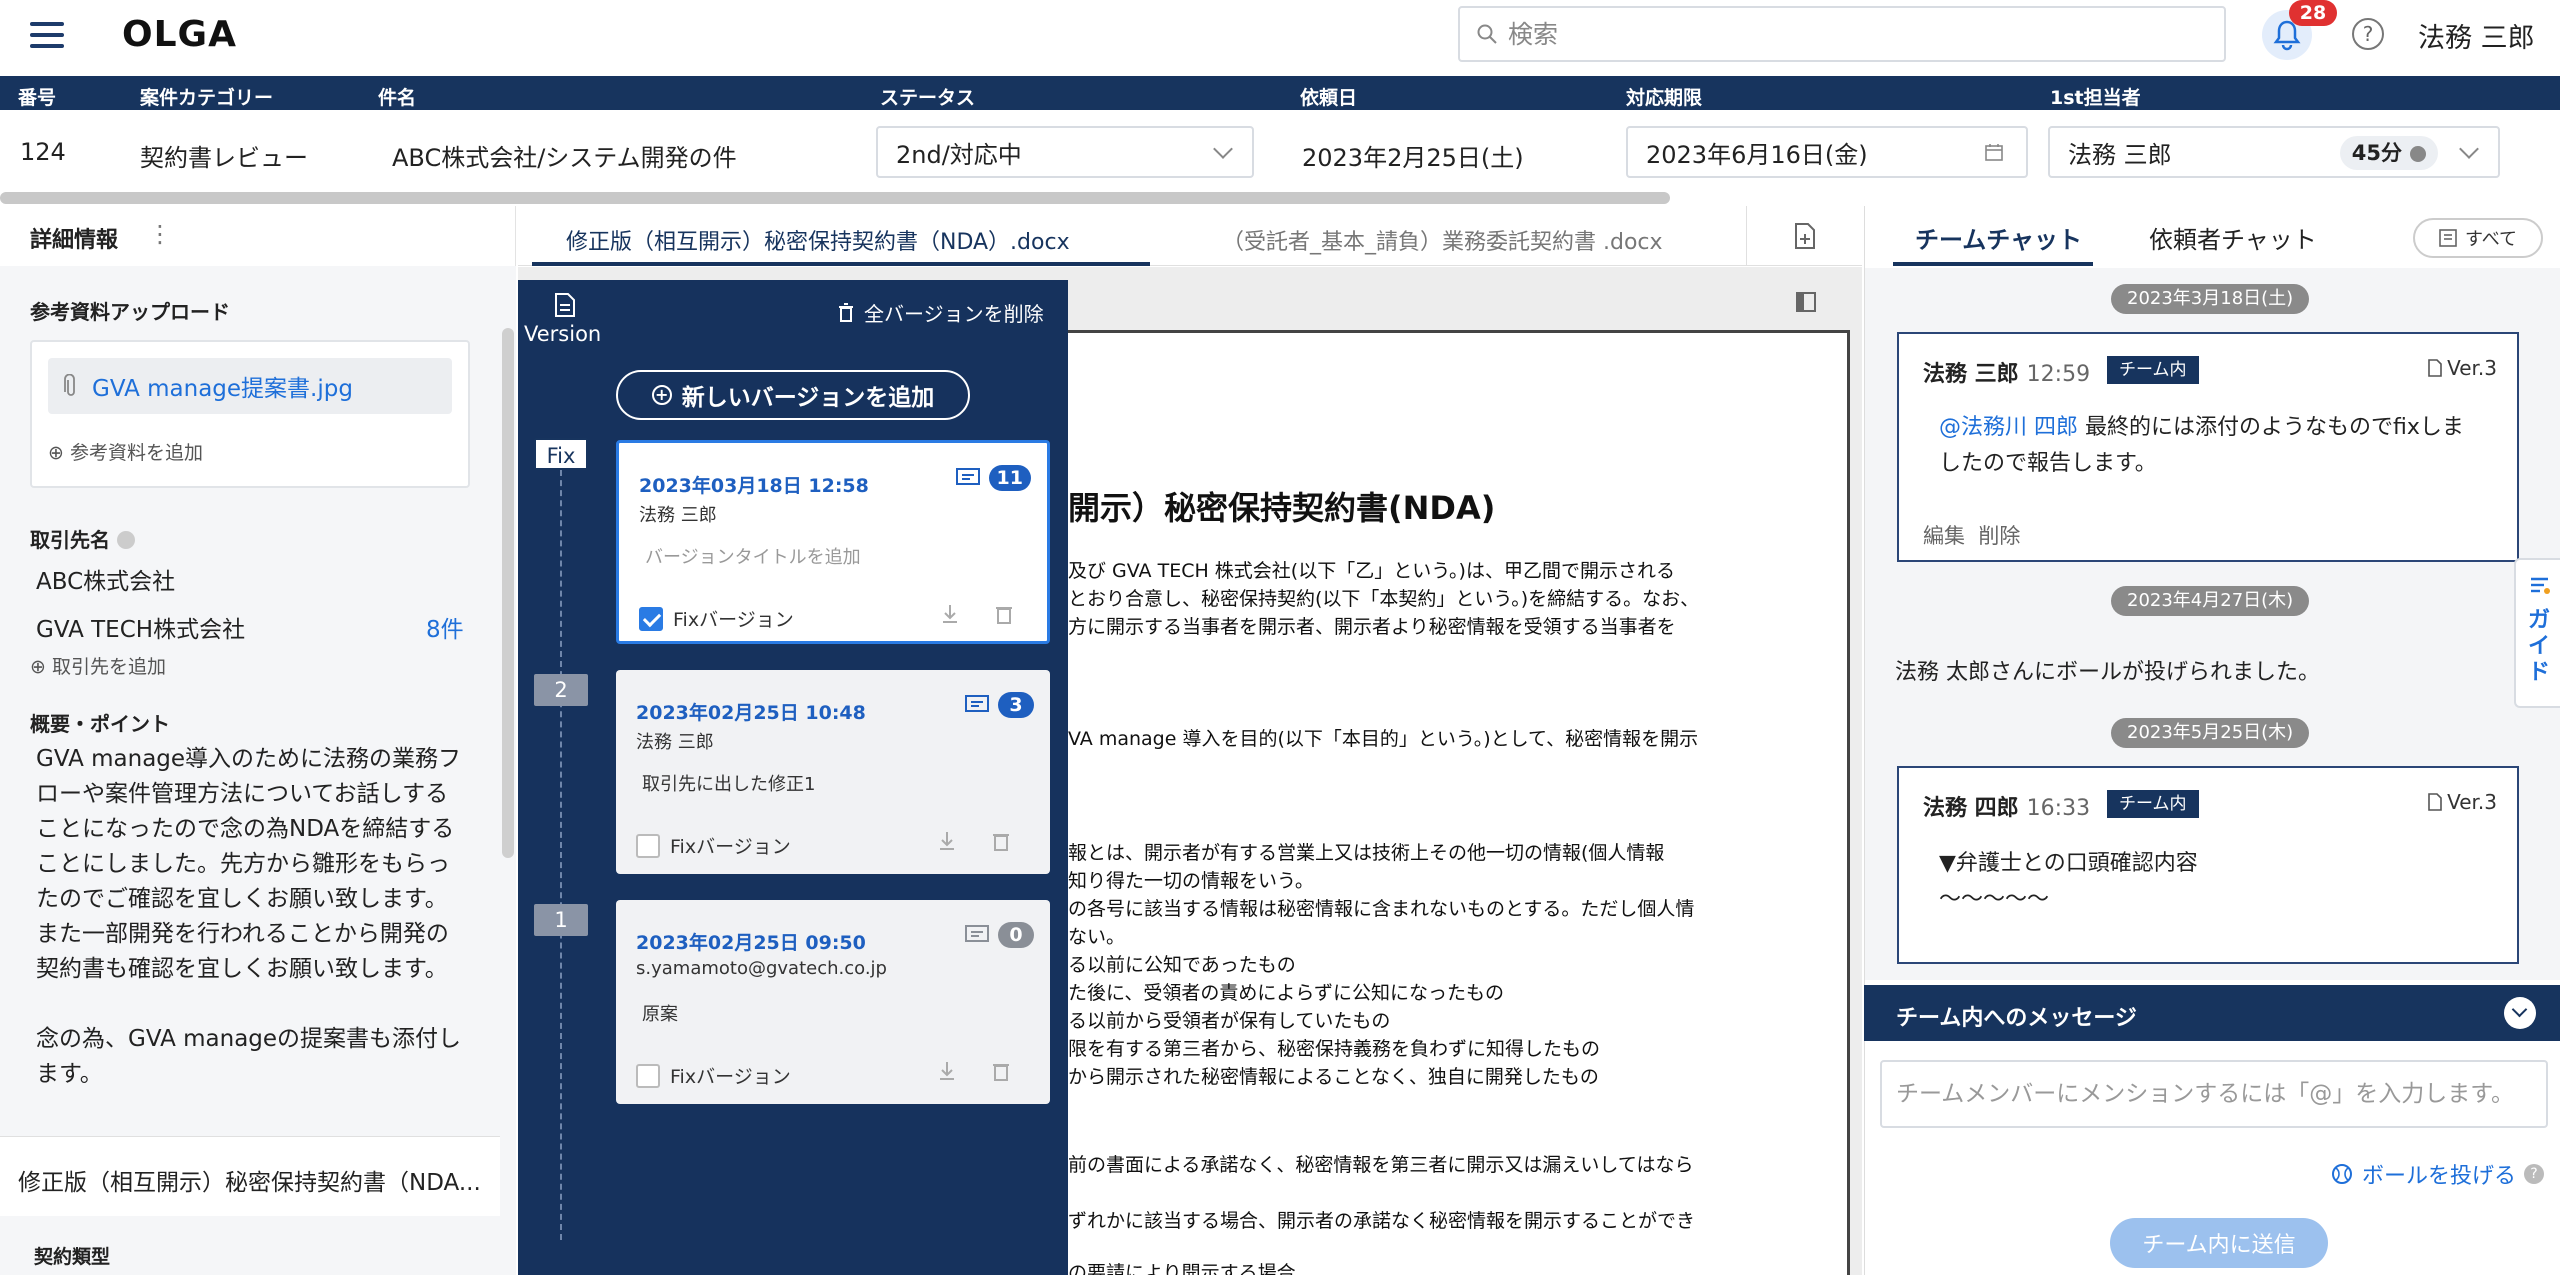  What do you see at coordinates (660, 1014) in the screenshot?
I see `version-note: 原案` at bounding box center [660, 1014].